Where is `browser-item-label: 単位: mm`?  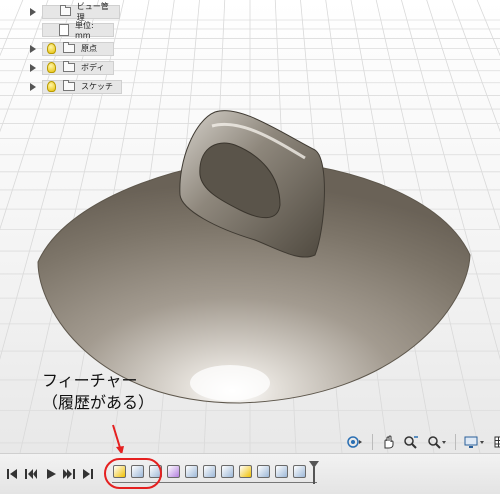
browser-item-label: 単位: mm is located at coordinates (84, 30).